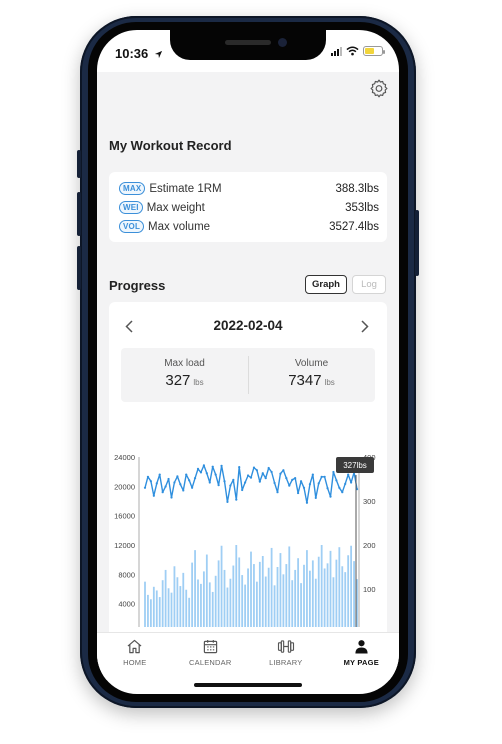  I want to click on home-indicator, so click(248, 685).